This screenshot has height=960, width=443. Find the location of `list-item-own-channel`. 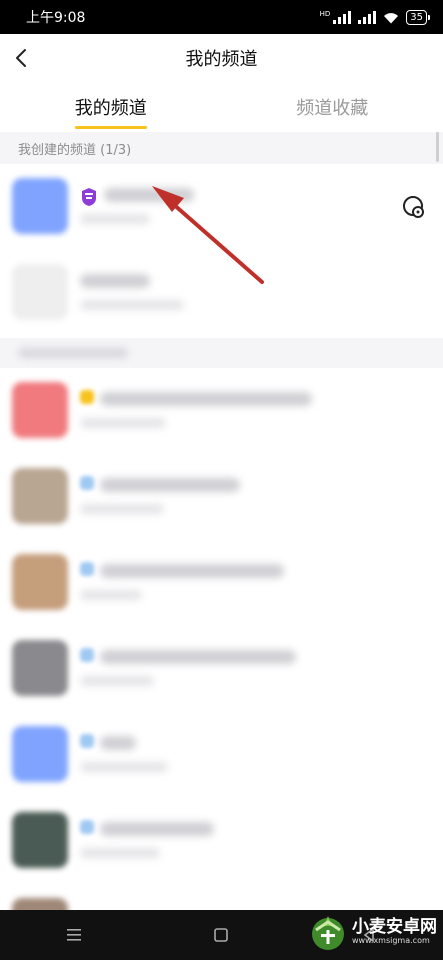

list-item-own-channel is located at coordinates (221, 207).